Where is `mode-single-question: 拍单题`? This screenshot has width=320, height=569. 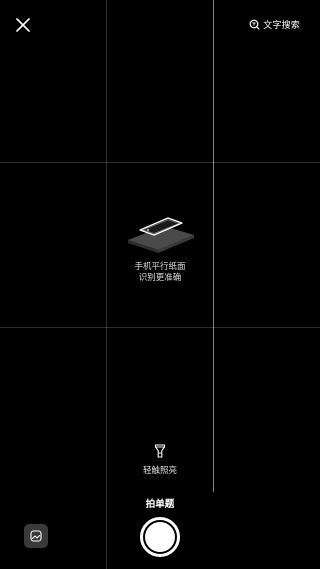 mode-single-question: 拍单题 is located at coordinates (160, 503).